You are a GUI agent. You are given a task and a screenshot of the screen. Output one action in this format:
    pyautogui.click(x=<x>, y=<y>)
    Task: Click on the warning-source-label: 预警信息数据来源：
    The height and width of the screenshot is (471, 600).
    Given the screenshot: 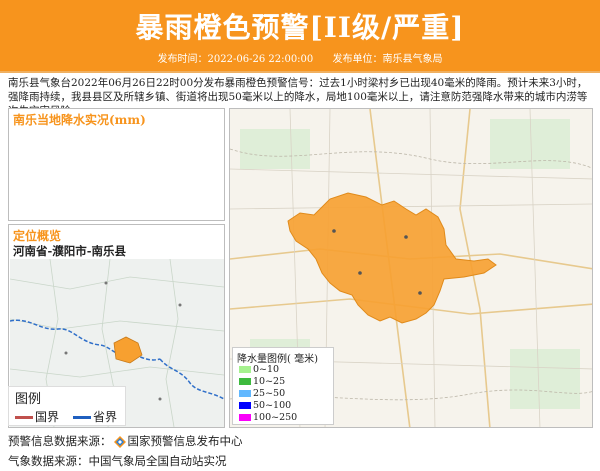 What is the action you would take?
    pyautogui.click(x=60, y=441)
    